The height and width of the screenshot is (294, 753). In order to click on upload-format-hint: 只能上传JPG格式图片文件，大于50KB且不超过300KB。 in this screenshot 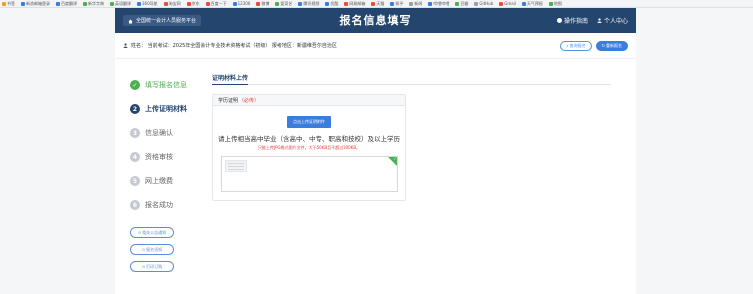, I will do `click(309, 147)`.